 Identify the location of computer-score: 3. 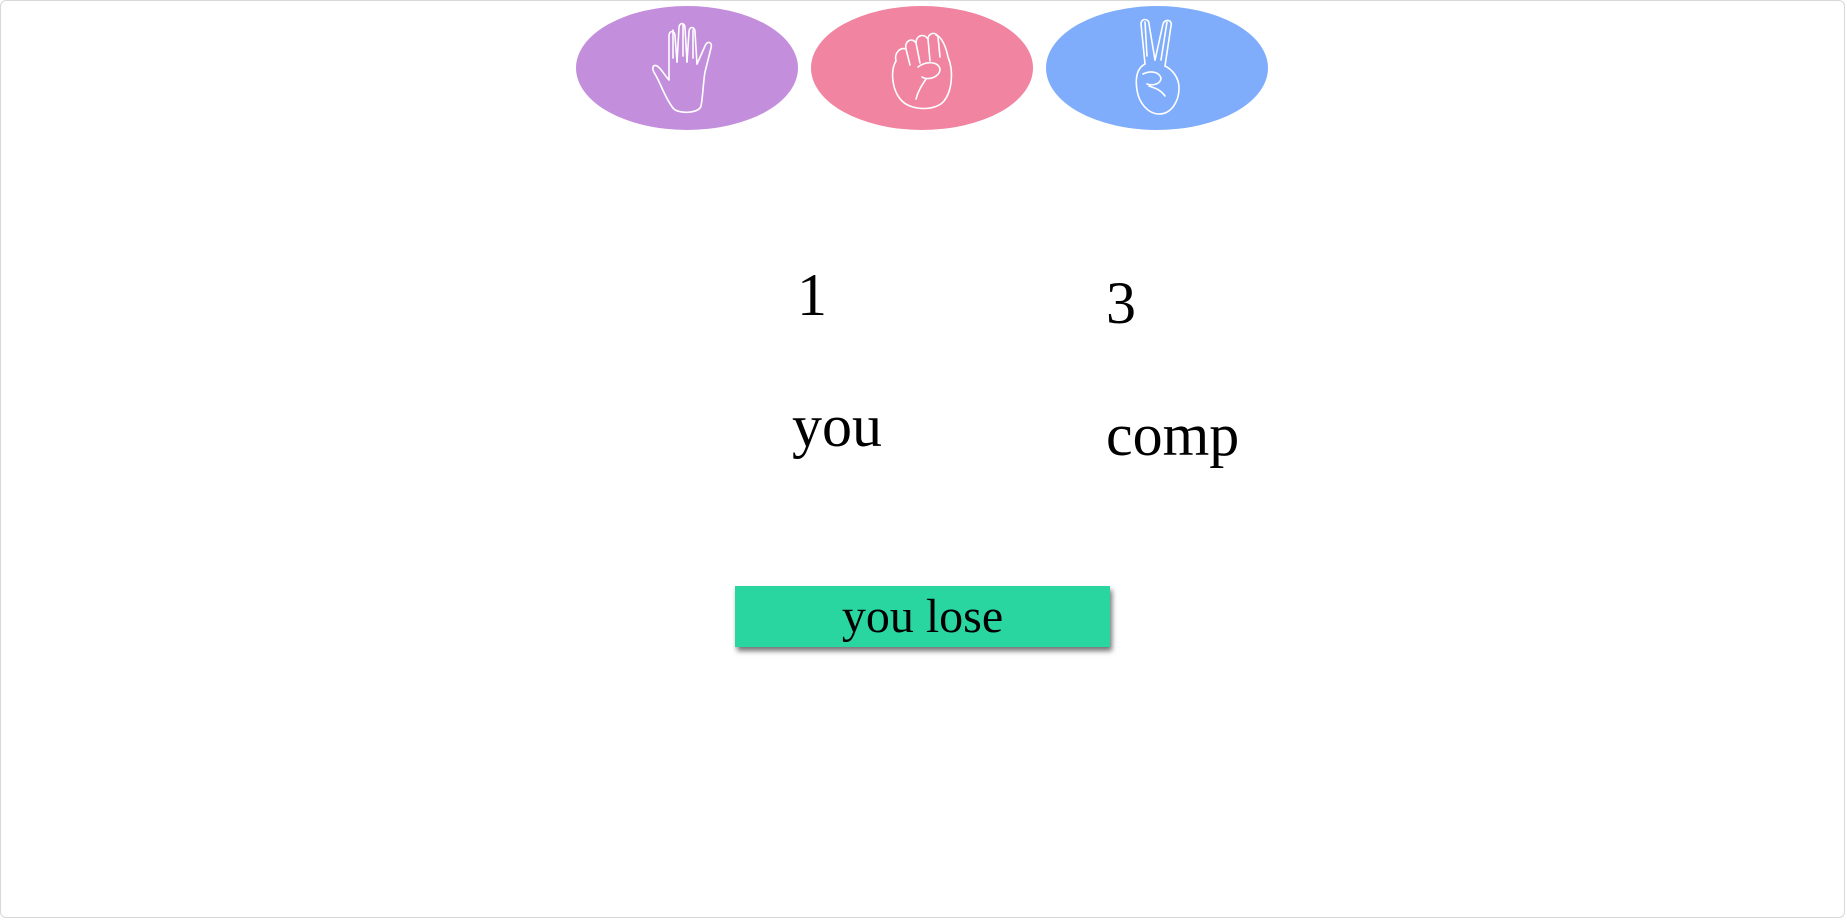
(1121, 303).